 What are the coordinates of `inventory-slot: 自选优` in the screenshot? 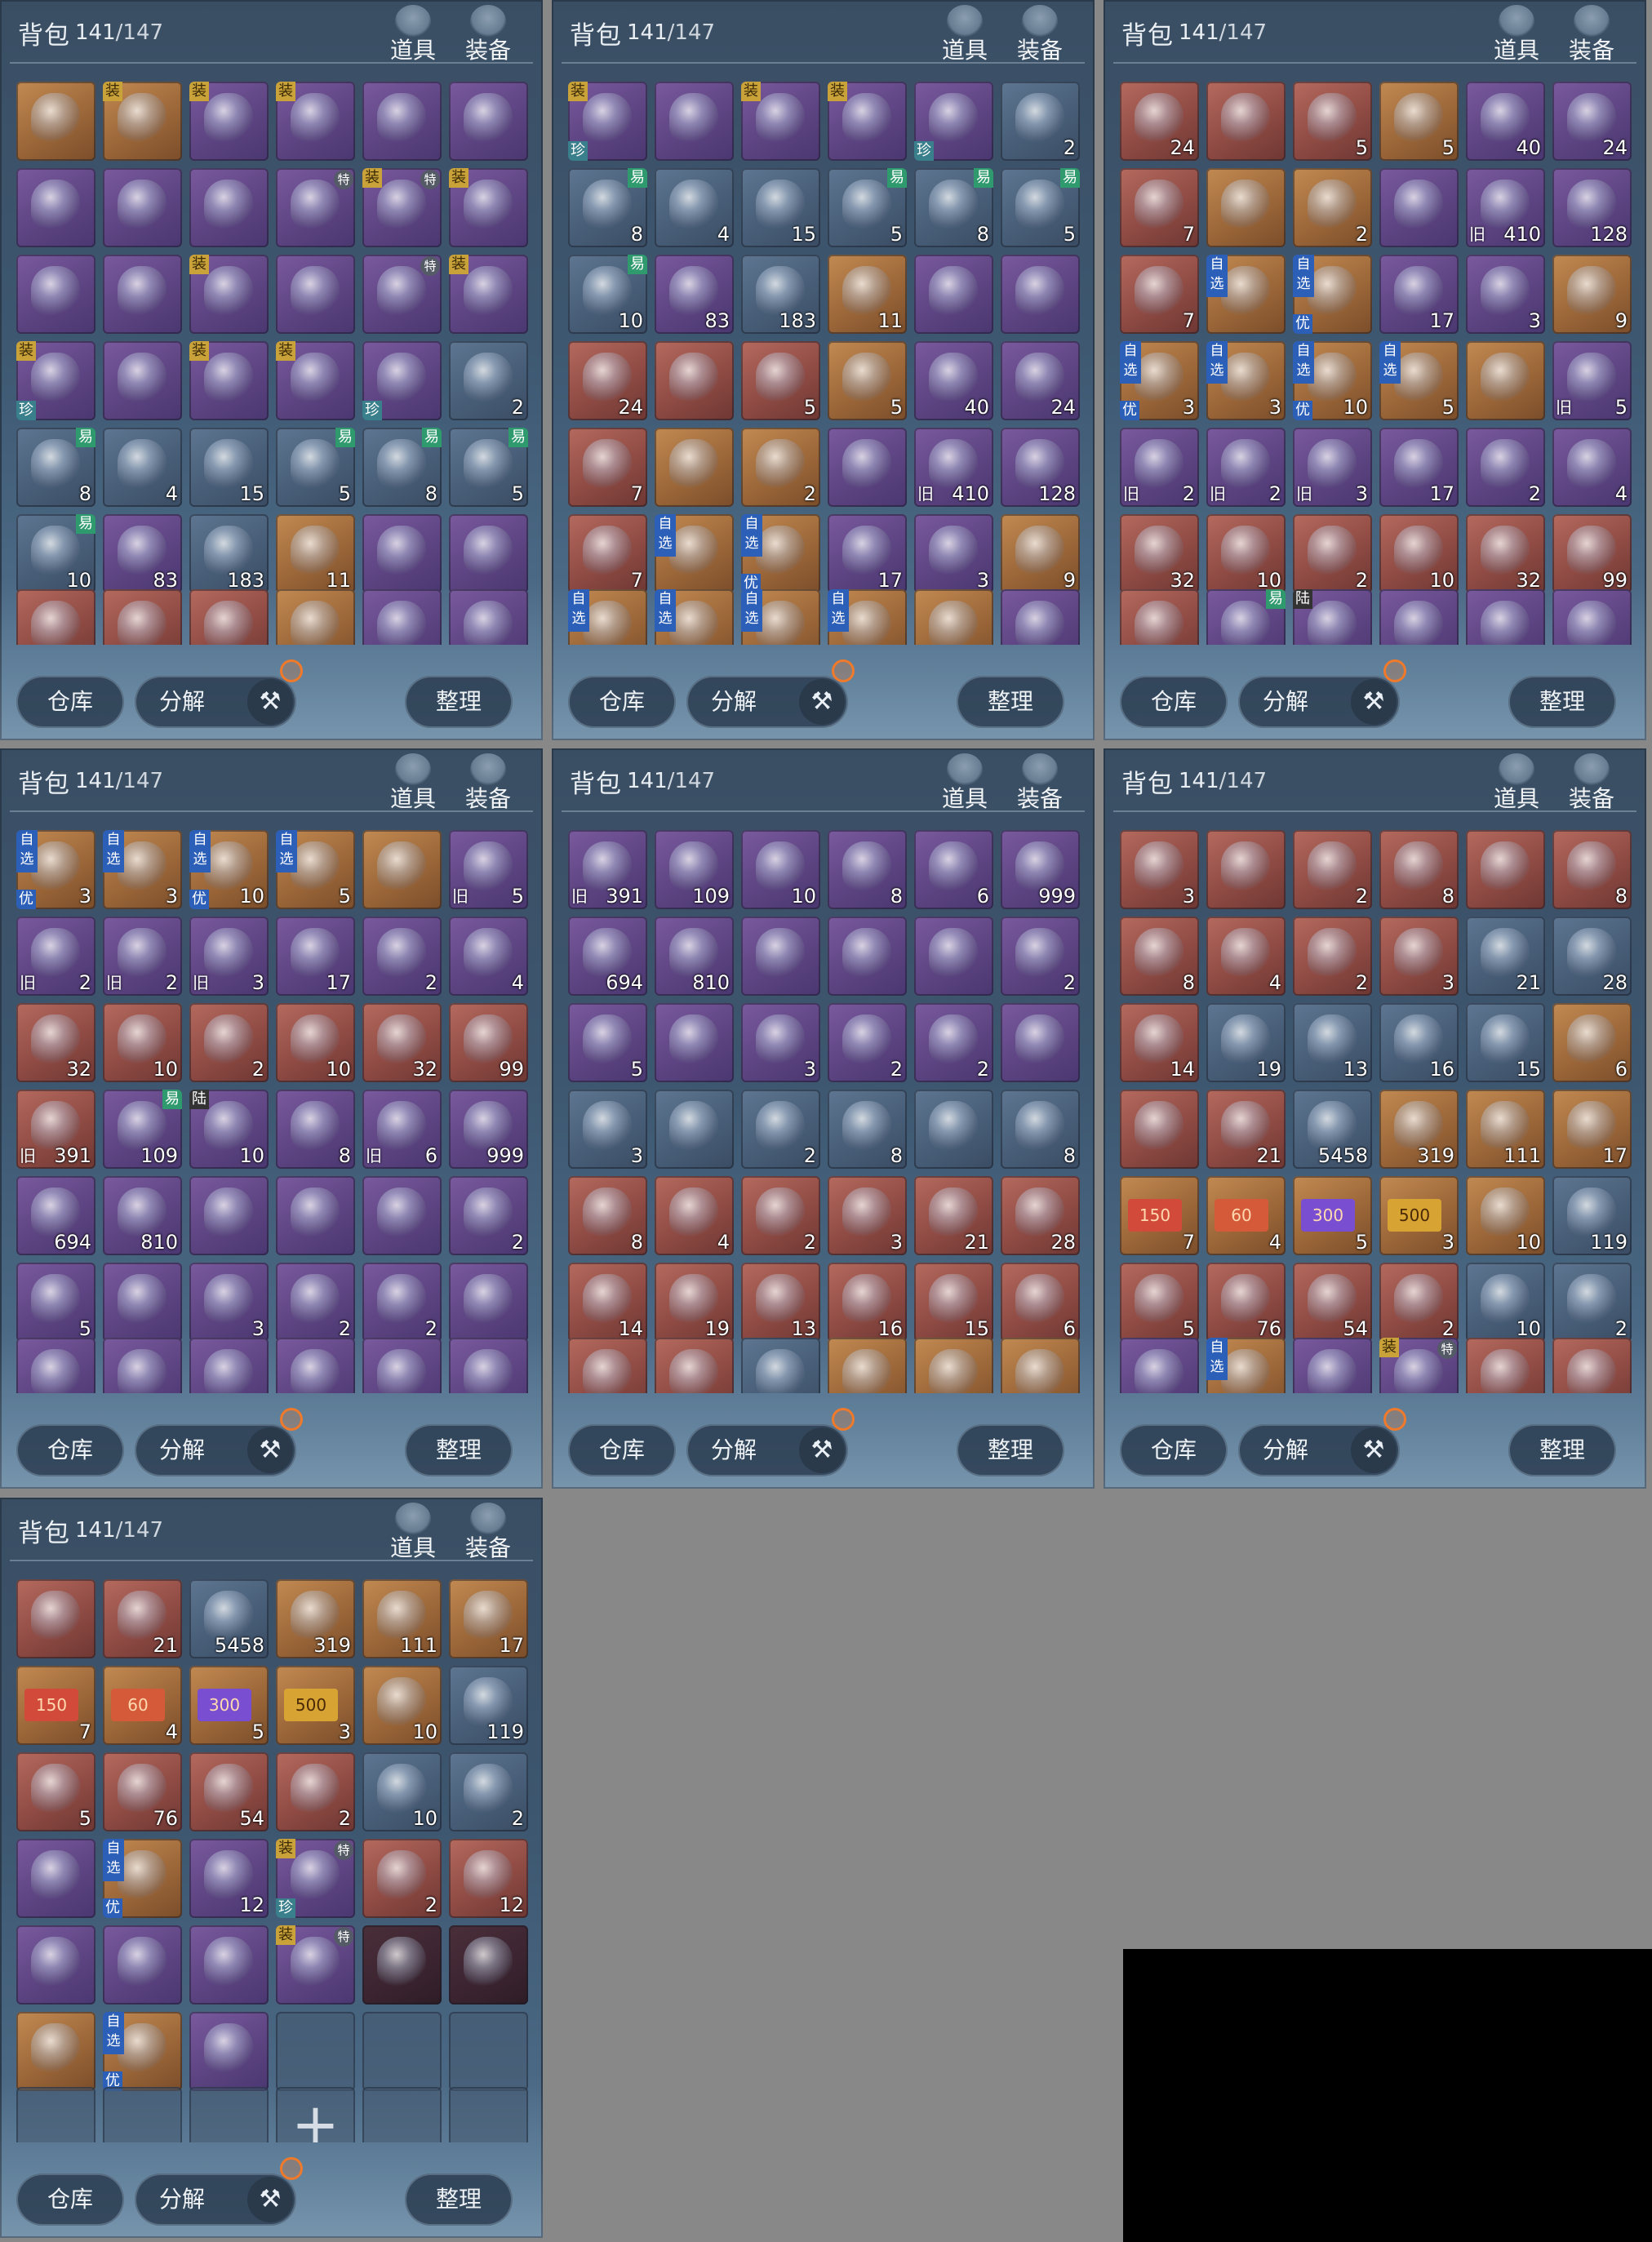 It's located at (1246, 1365).